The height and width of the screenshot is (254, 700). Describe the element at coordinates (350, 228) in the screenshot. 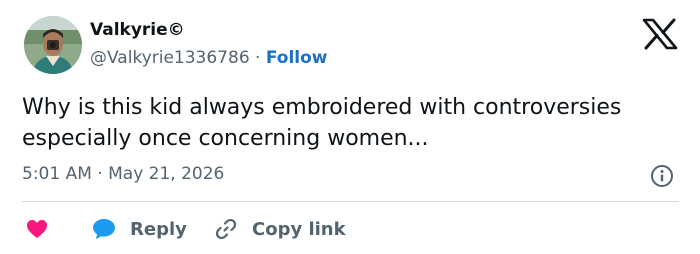

I see `action-bar: Reply Copy link` at that location.